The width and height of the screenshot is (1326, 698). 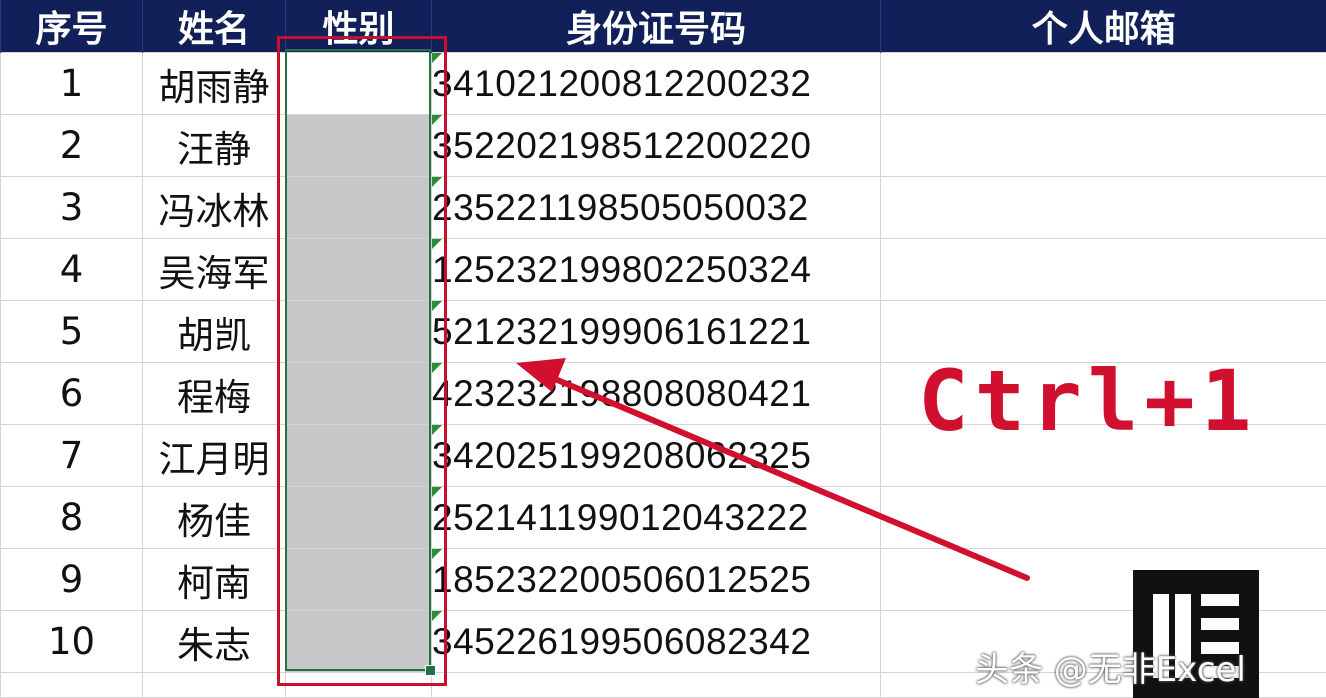 I want to click on cell-num-text: 1, so click(x=71, y=83).